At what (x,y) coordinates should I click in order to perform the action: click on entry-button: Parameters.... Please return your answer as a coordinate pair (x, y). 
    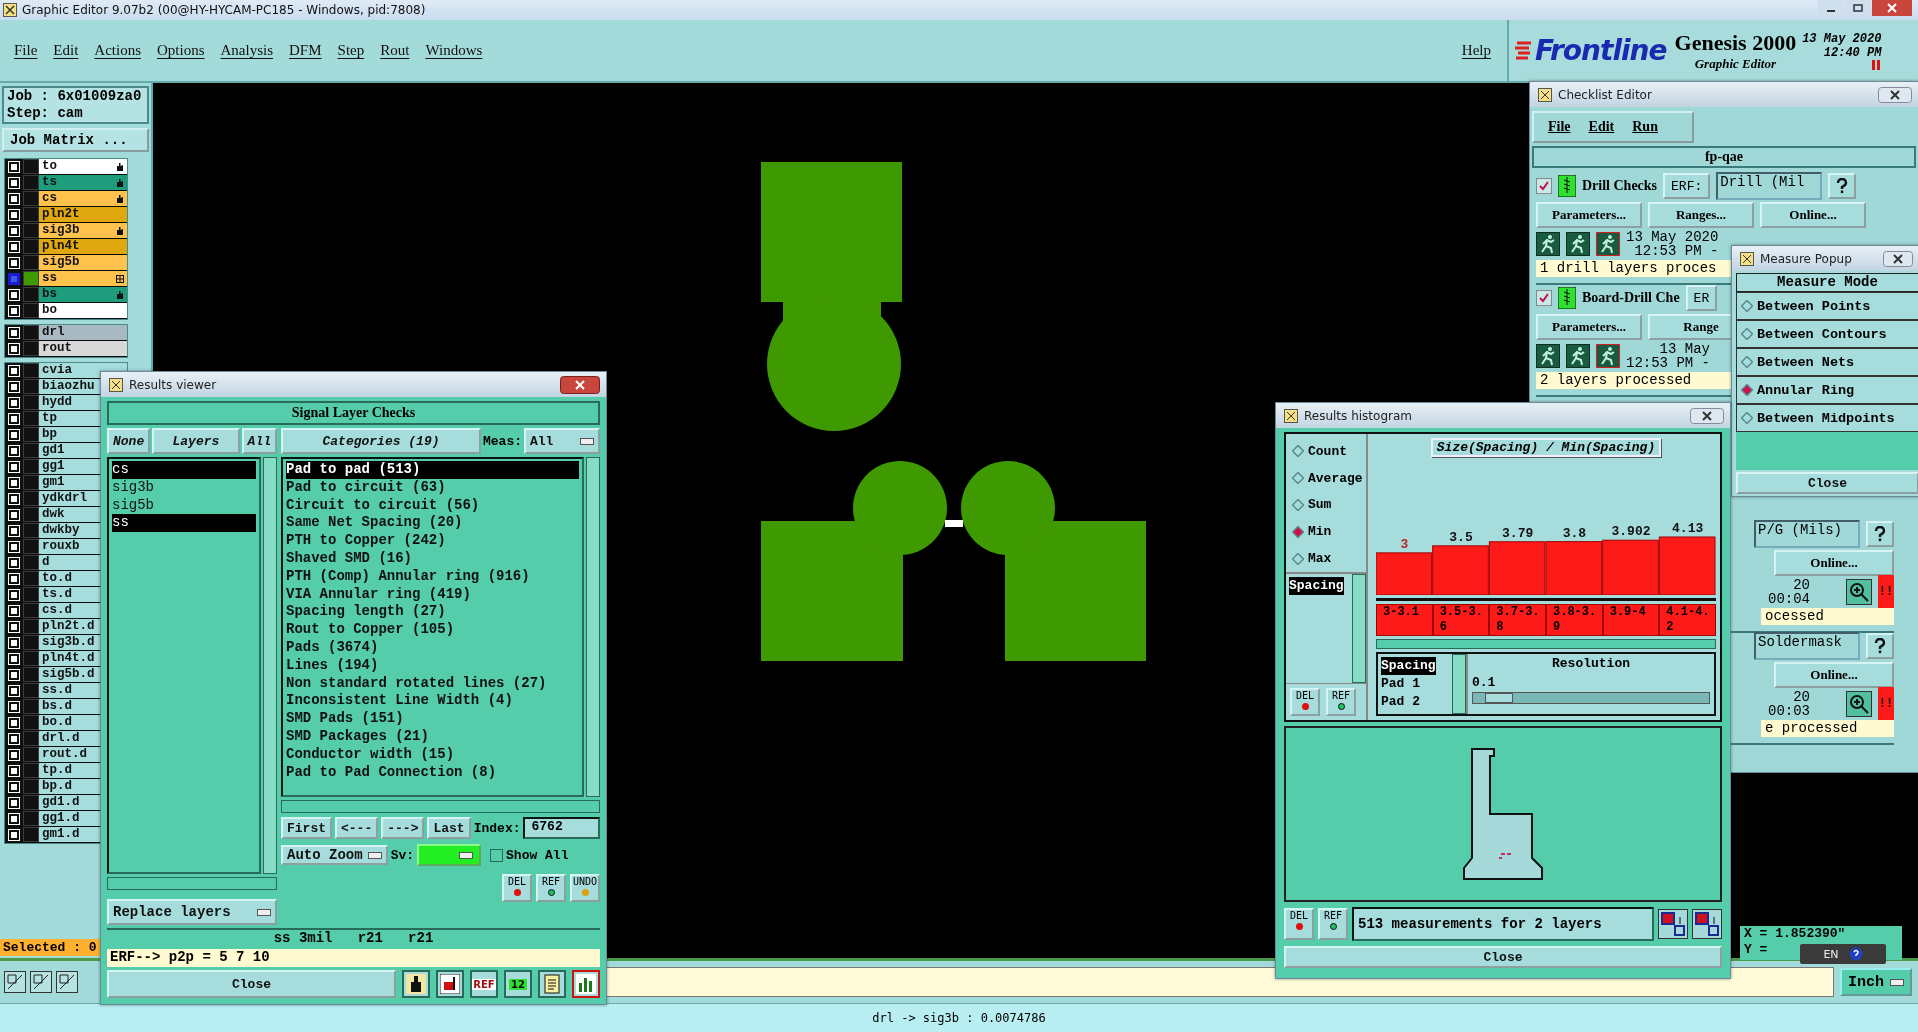
    Looking at the image, I should click on (1589, 215).